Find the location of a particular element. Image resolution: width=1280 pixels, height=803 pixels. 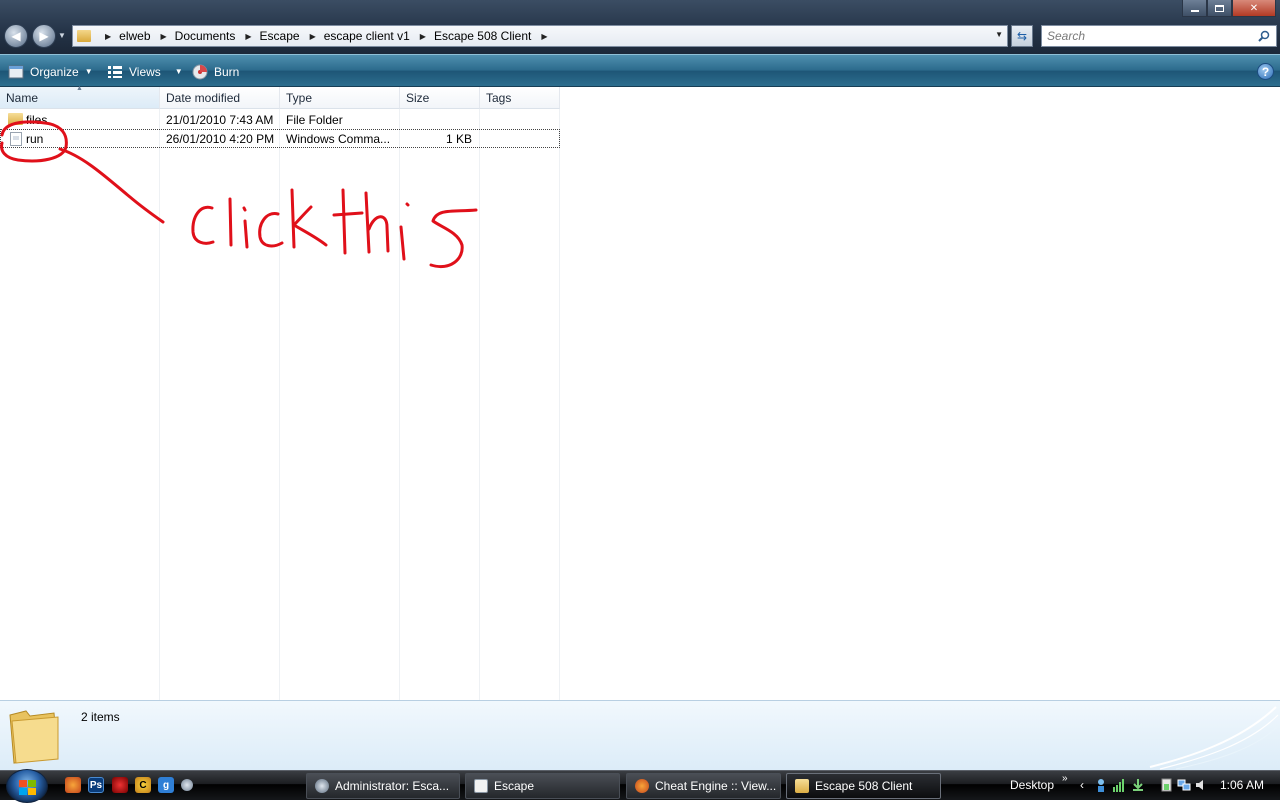

breadcrumb-item: ▶ escape client v1 is located at coordinates (355, 36).